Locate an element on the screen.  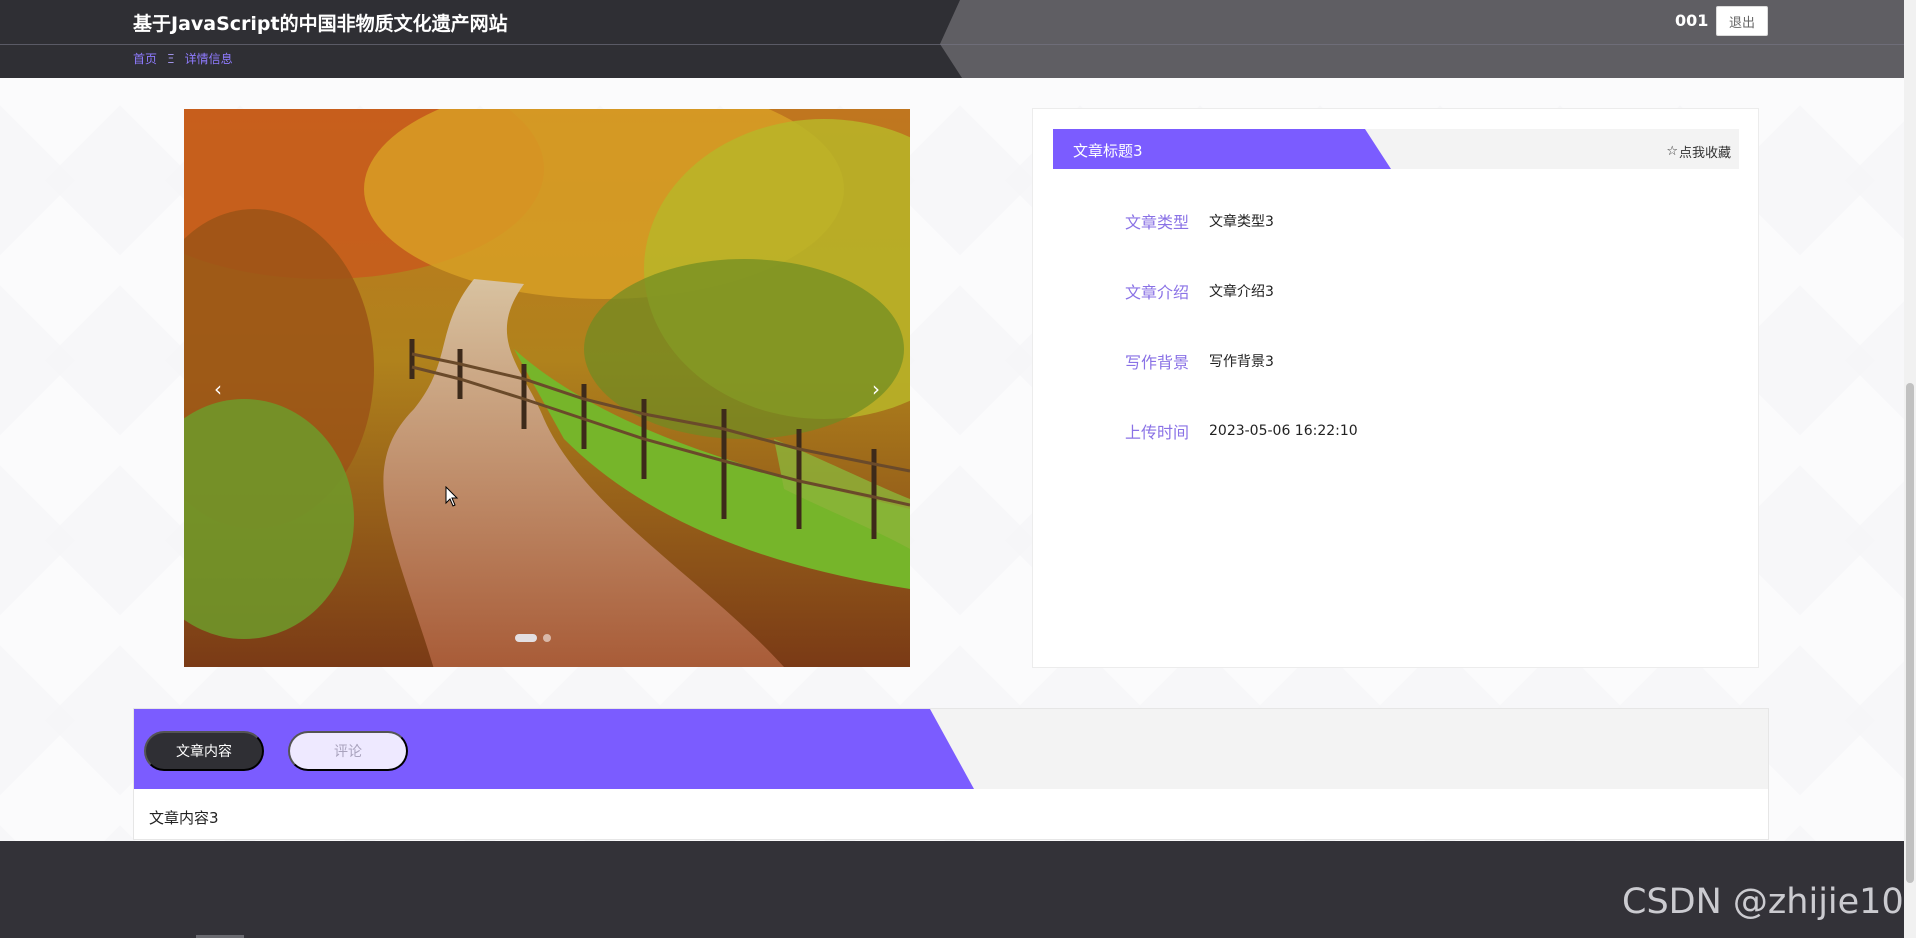
info-label: 写作背景 is located at coordinates (1156, 362).